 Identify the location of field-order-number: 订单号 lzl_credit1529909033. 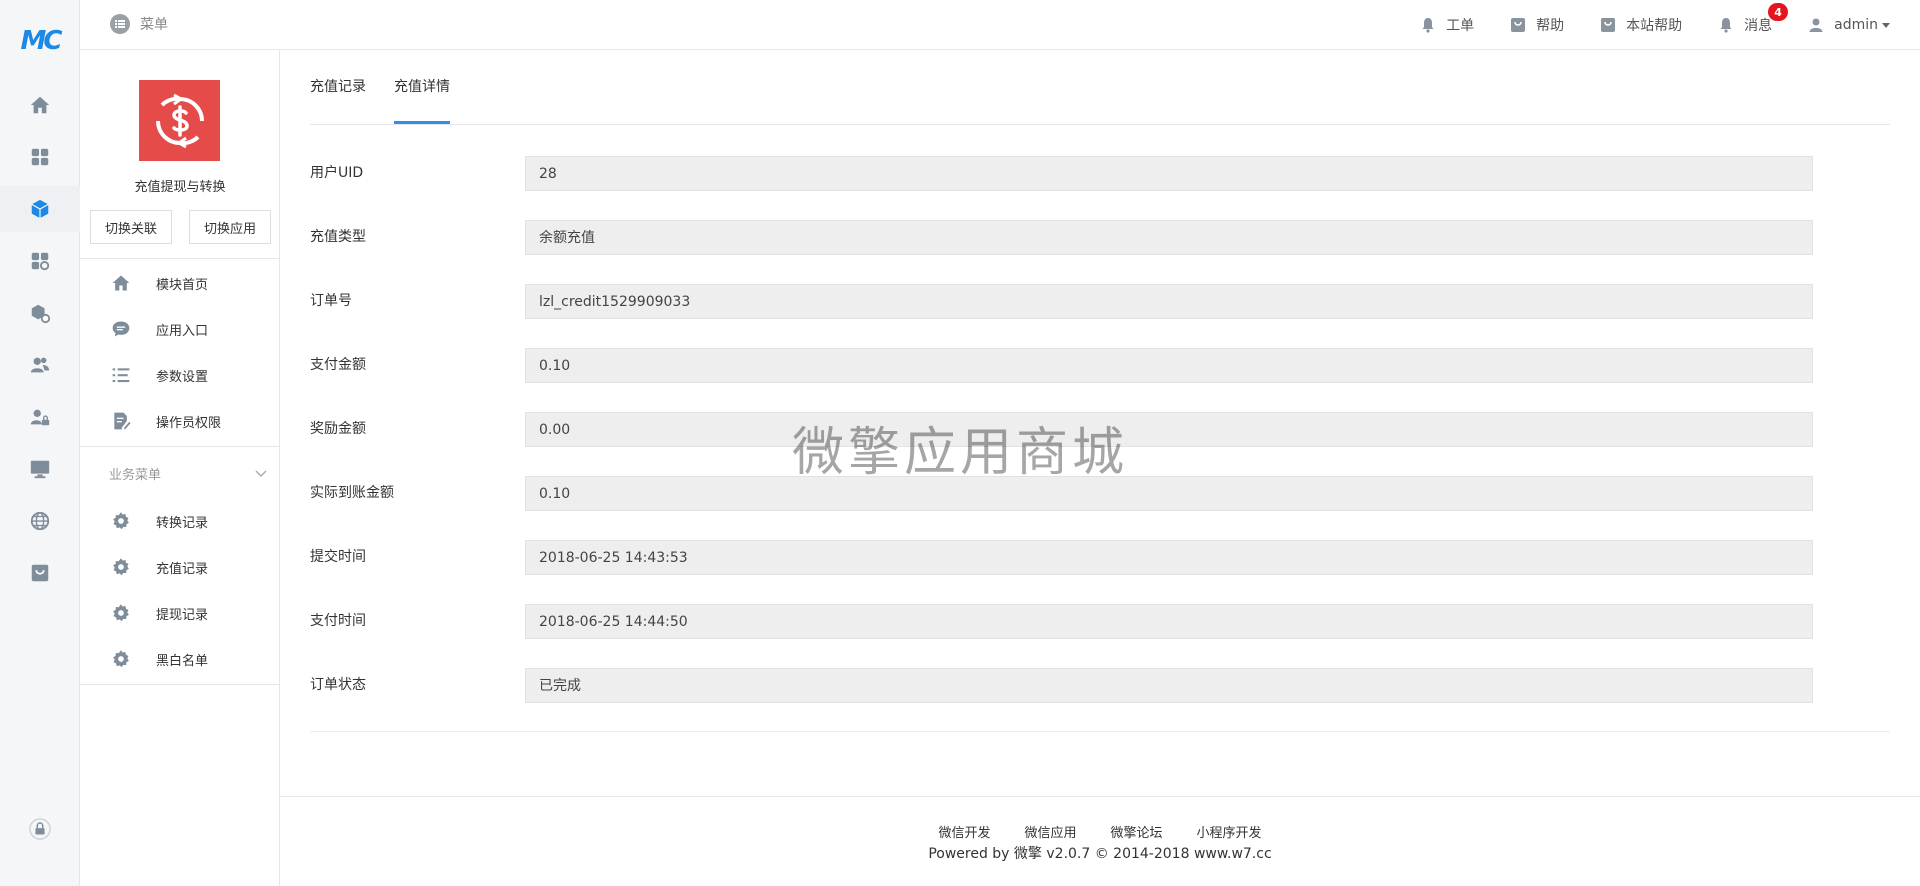
(1075, 301).